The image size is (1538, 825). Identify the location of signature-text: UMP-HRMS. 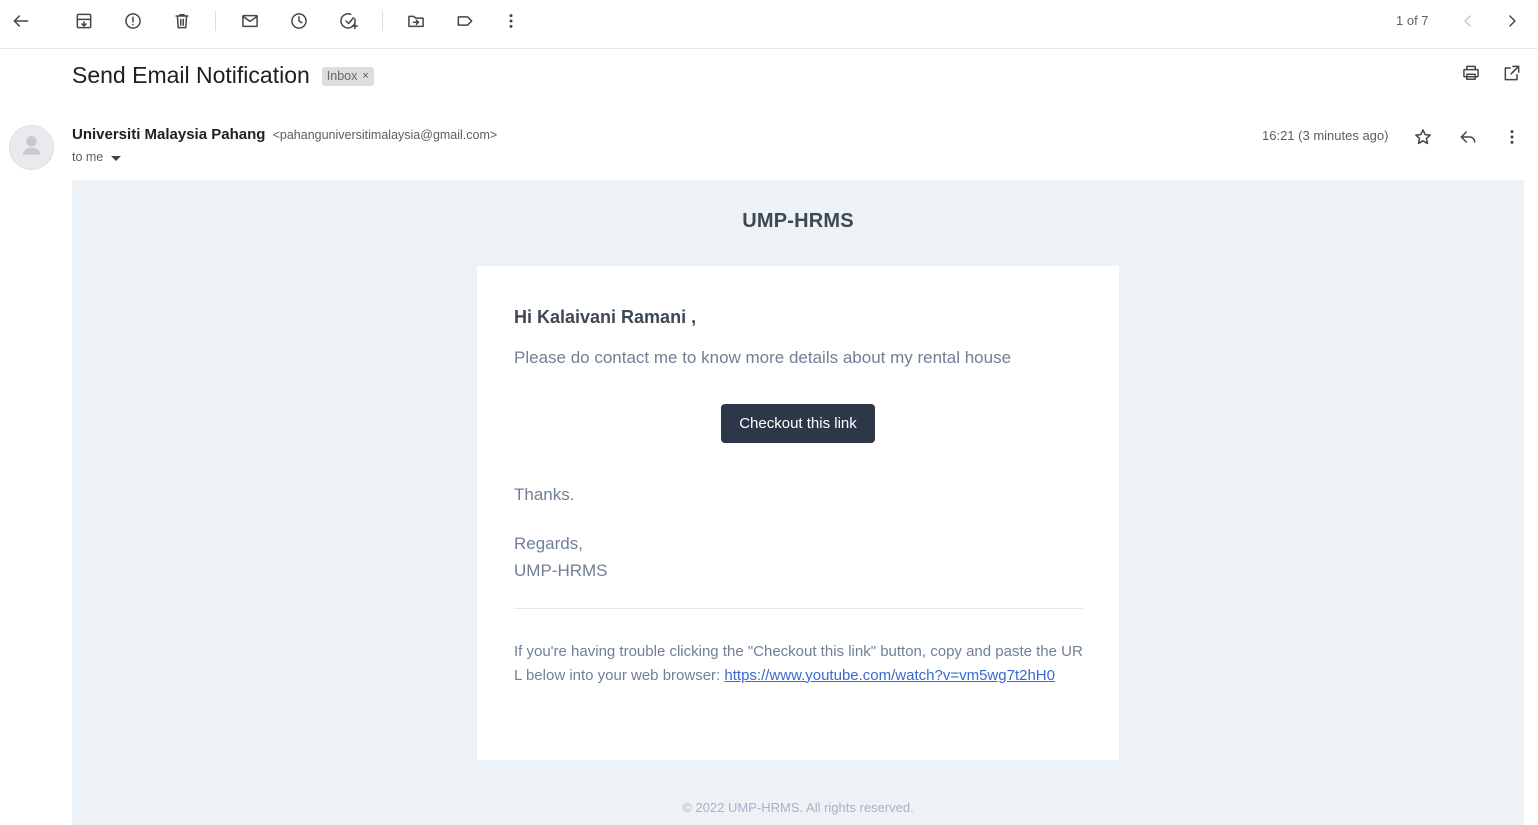
(561, 570).